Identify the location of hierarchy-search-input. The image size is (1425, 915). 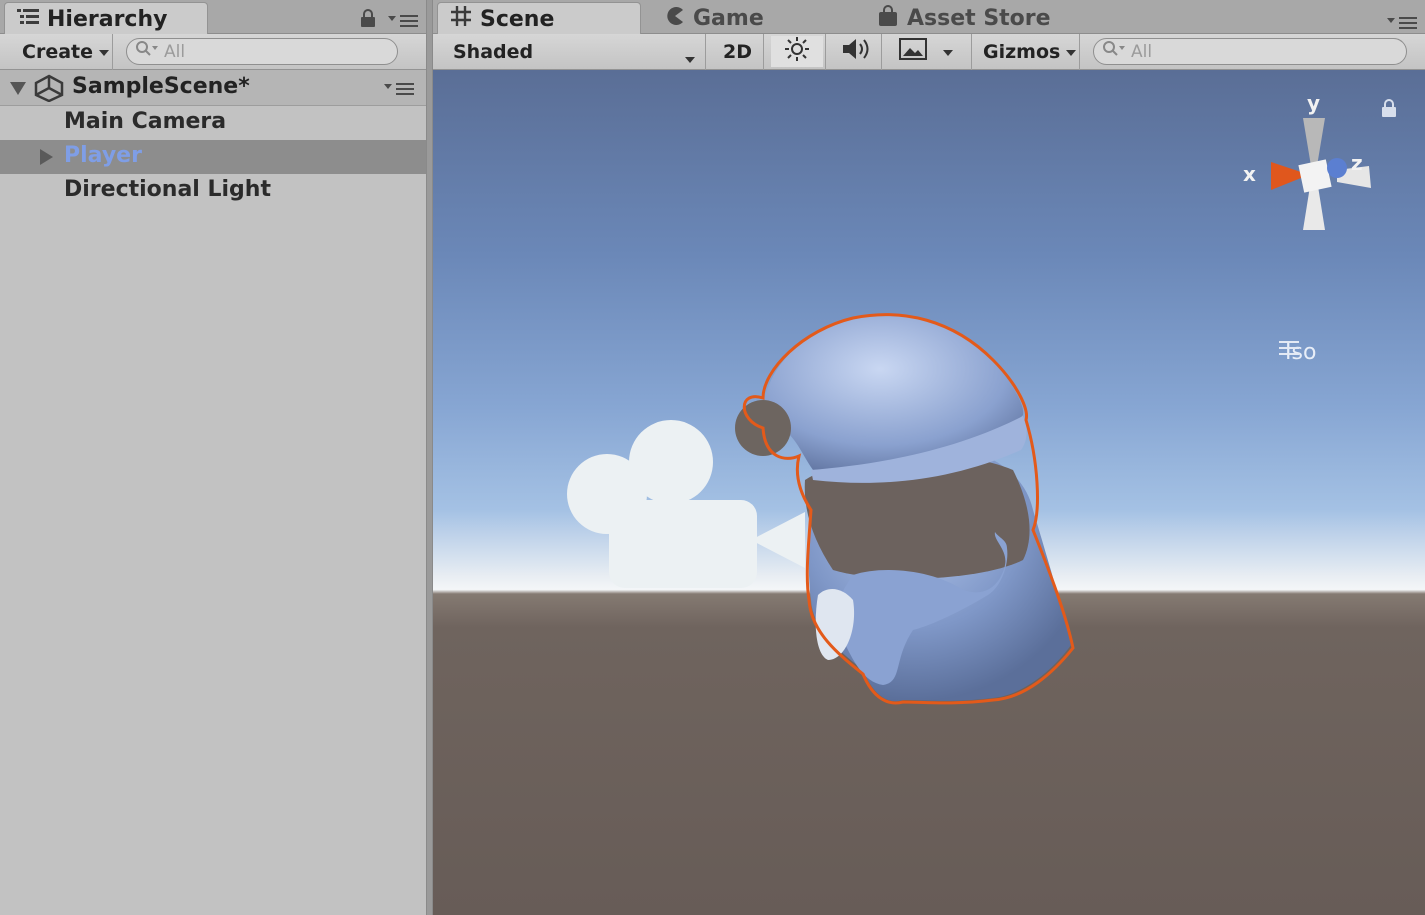
(269, 51).